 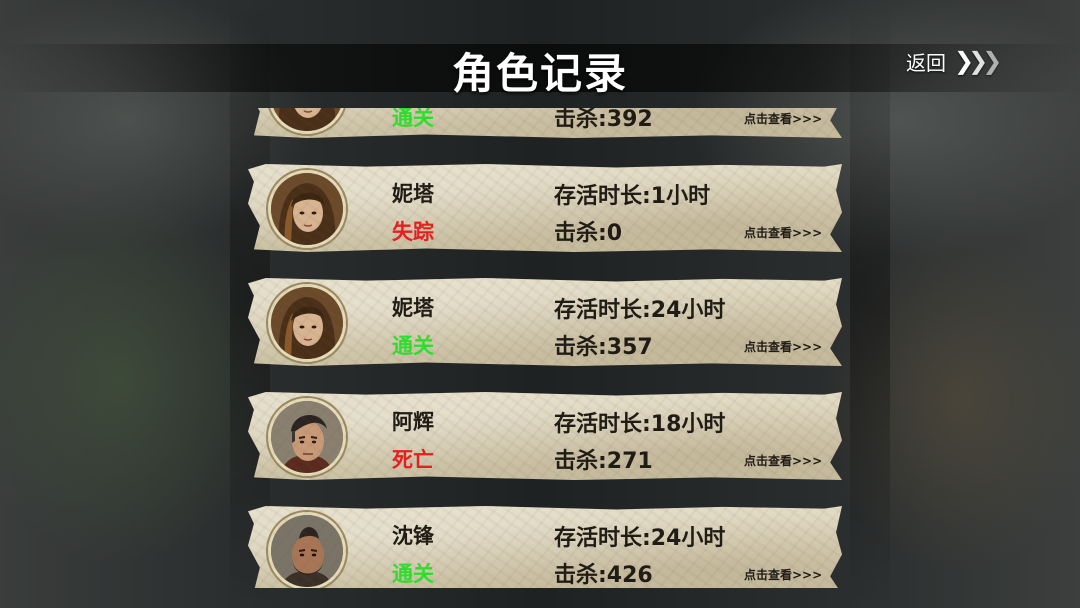 I want to click on back-label: 返回, so click(x=926, y=62).